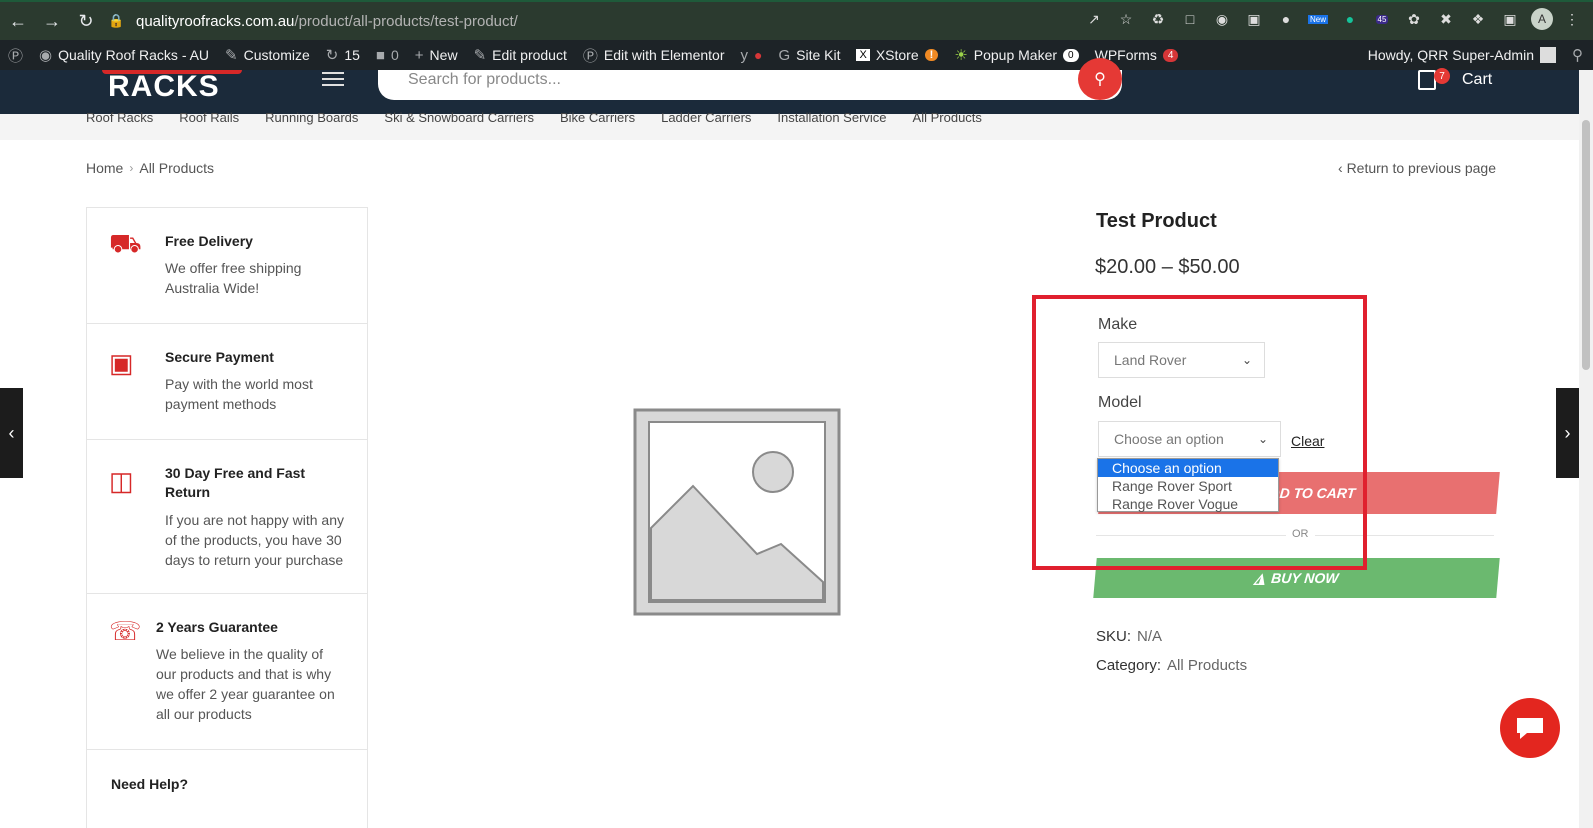 The width and height of the screenshot is (1593, 828). Describe the element at coordinates (1126, 19) in the screenshot. I see `bookmark-star-icon: ☆` at that location.